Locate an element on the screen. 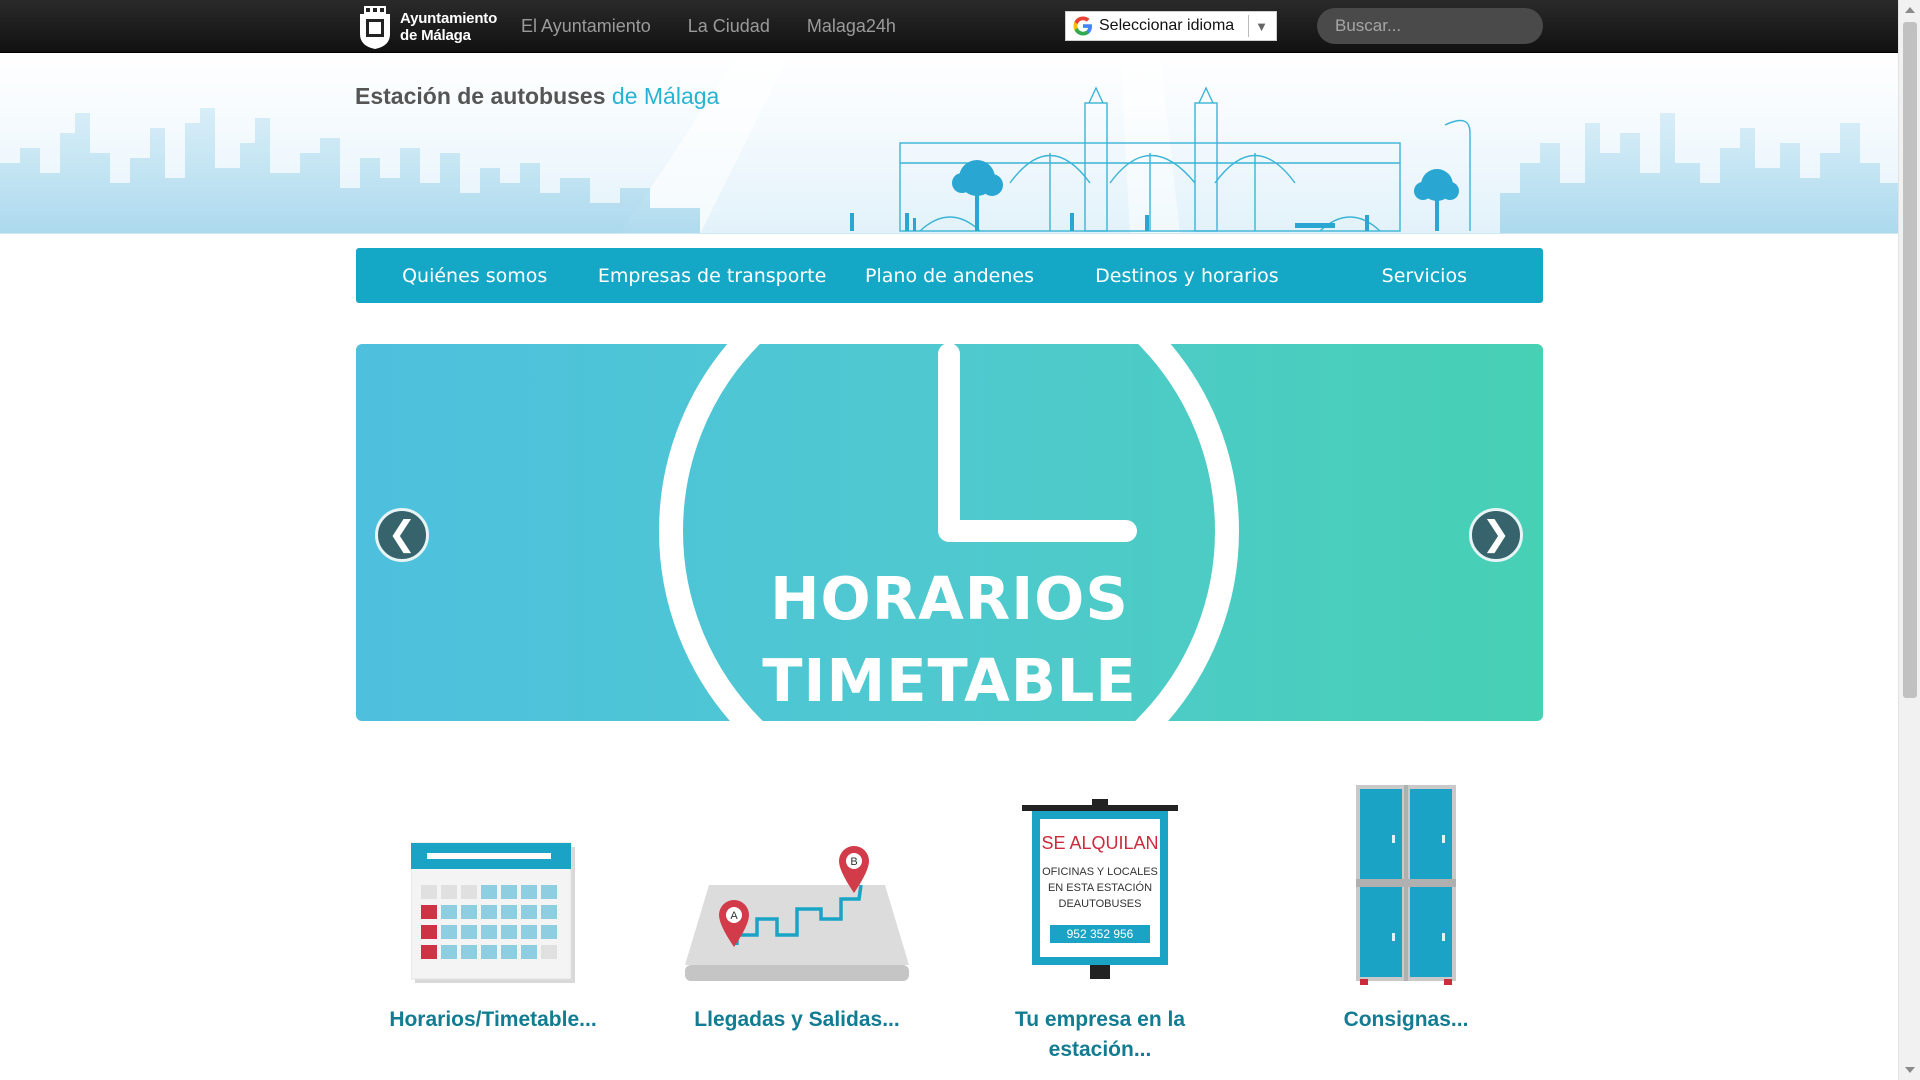 Image resolution: width=1920 pixels, height=1080 pixels. banner-divider is located at coordinates (949, 233).